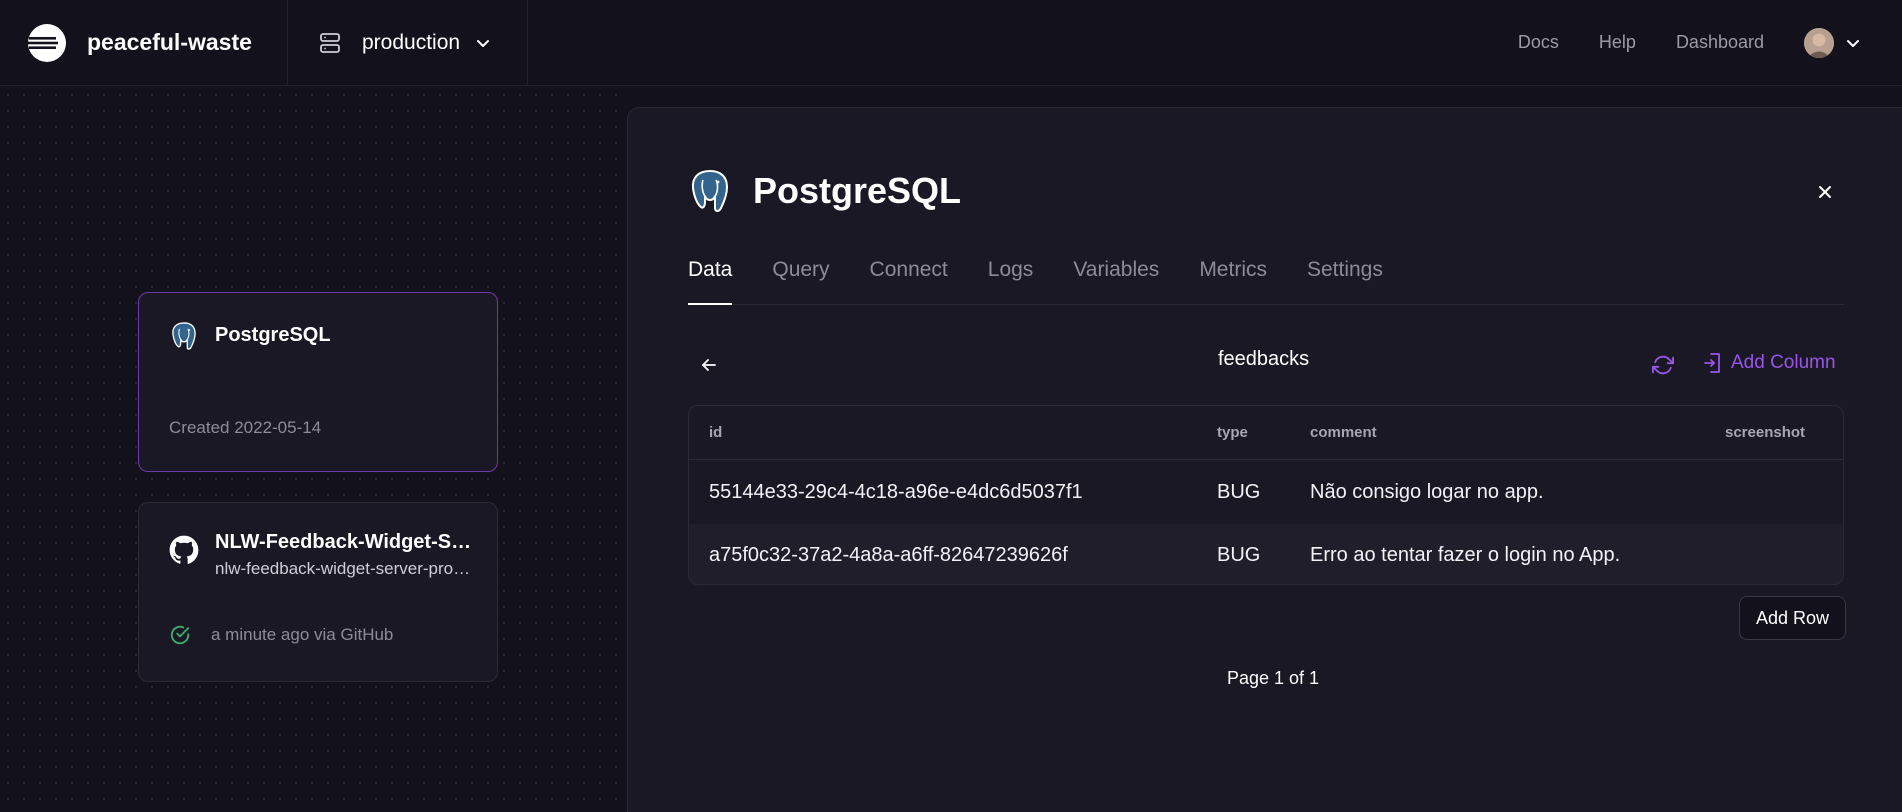 The height and width of the screenshot is (812, 1902). I want to click on card-created-date: Created 2022-05-14, so click(245, 427).